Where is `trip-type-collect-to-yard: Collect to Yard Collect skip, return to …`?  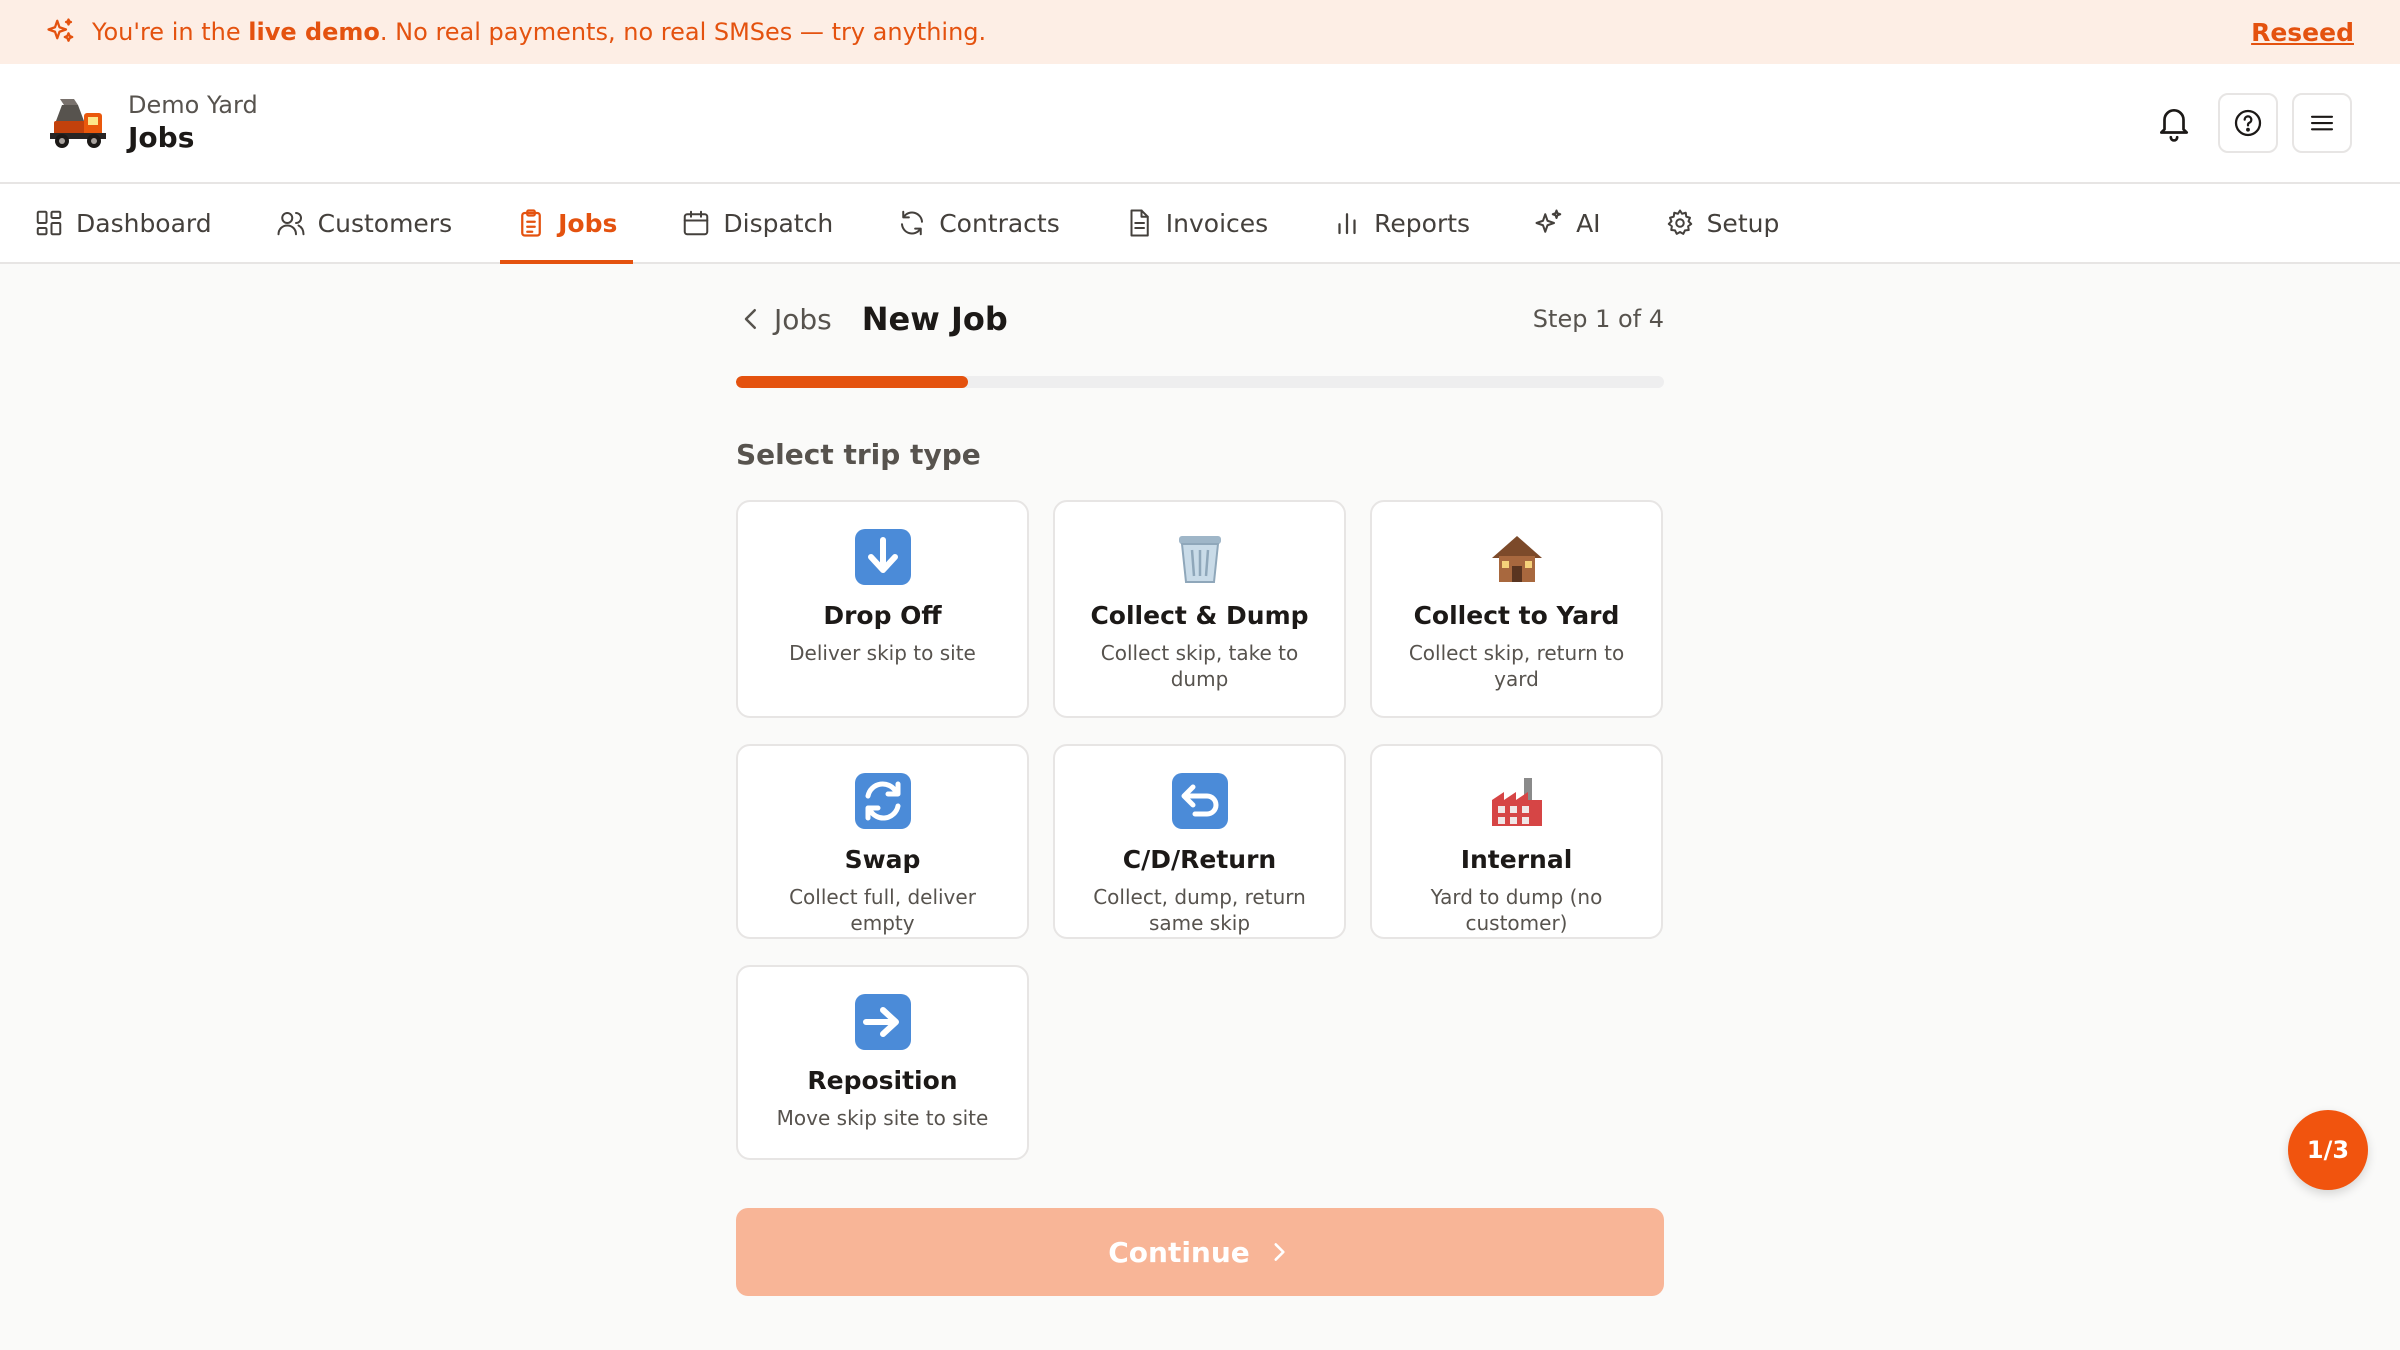 trip-type-collect-to-yard: Collect to Yard Collect skip, return to … is located at coordinates (1516, 609).